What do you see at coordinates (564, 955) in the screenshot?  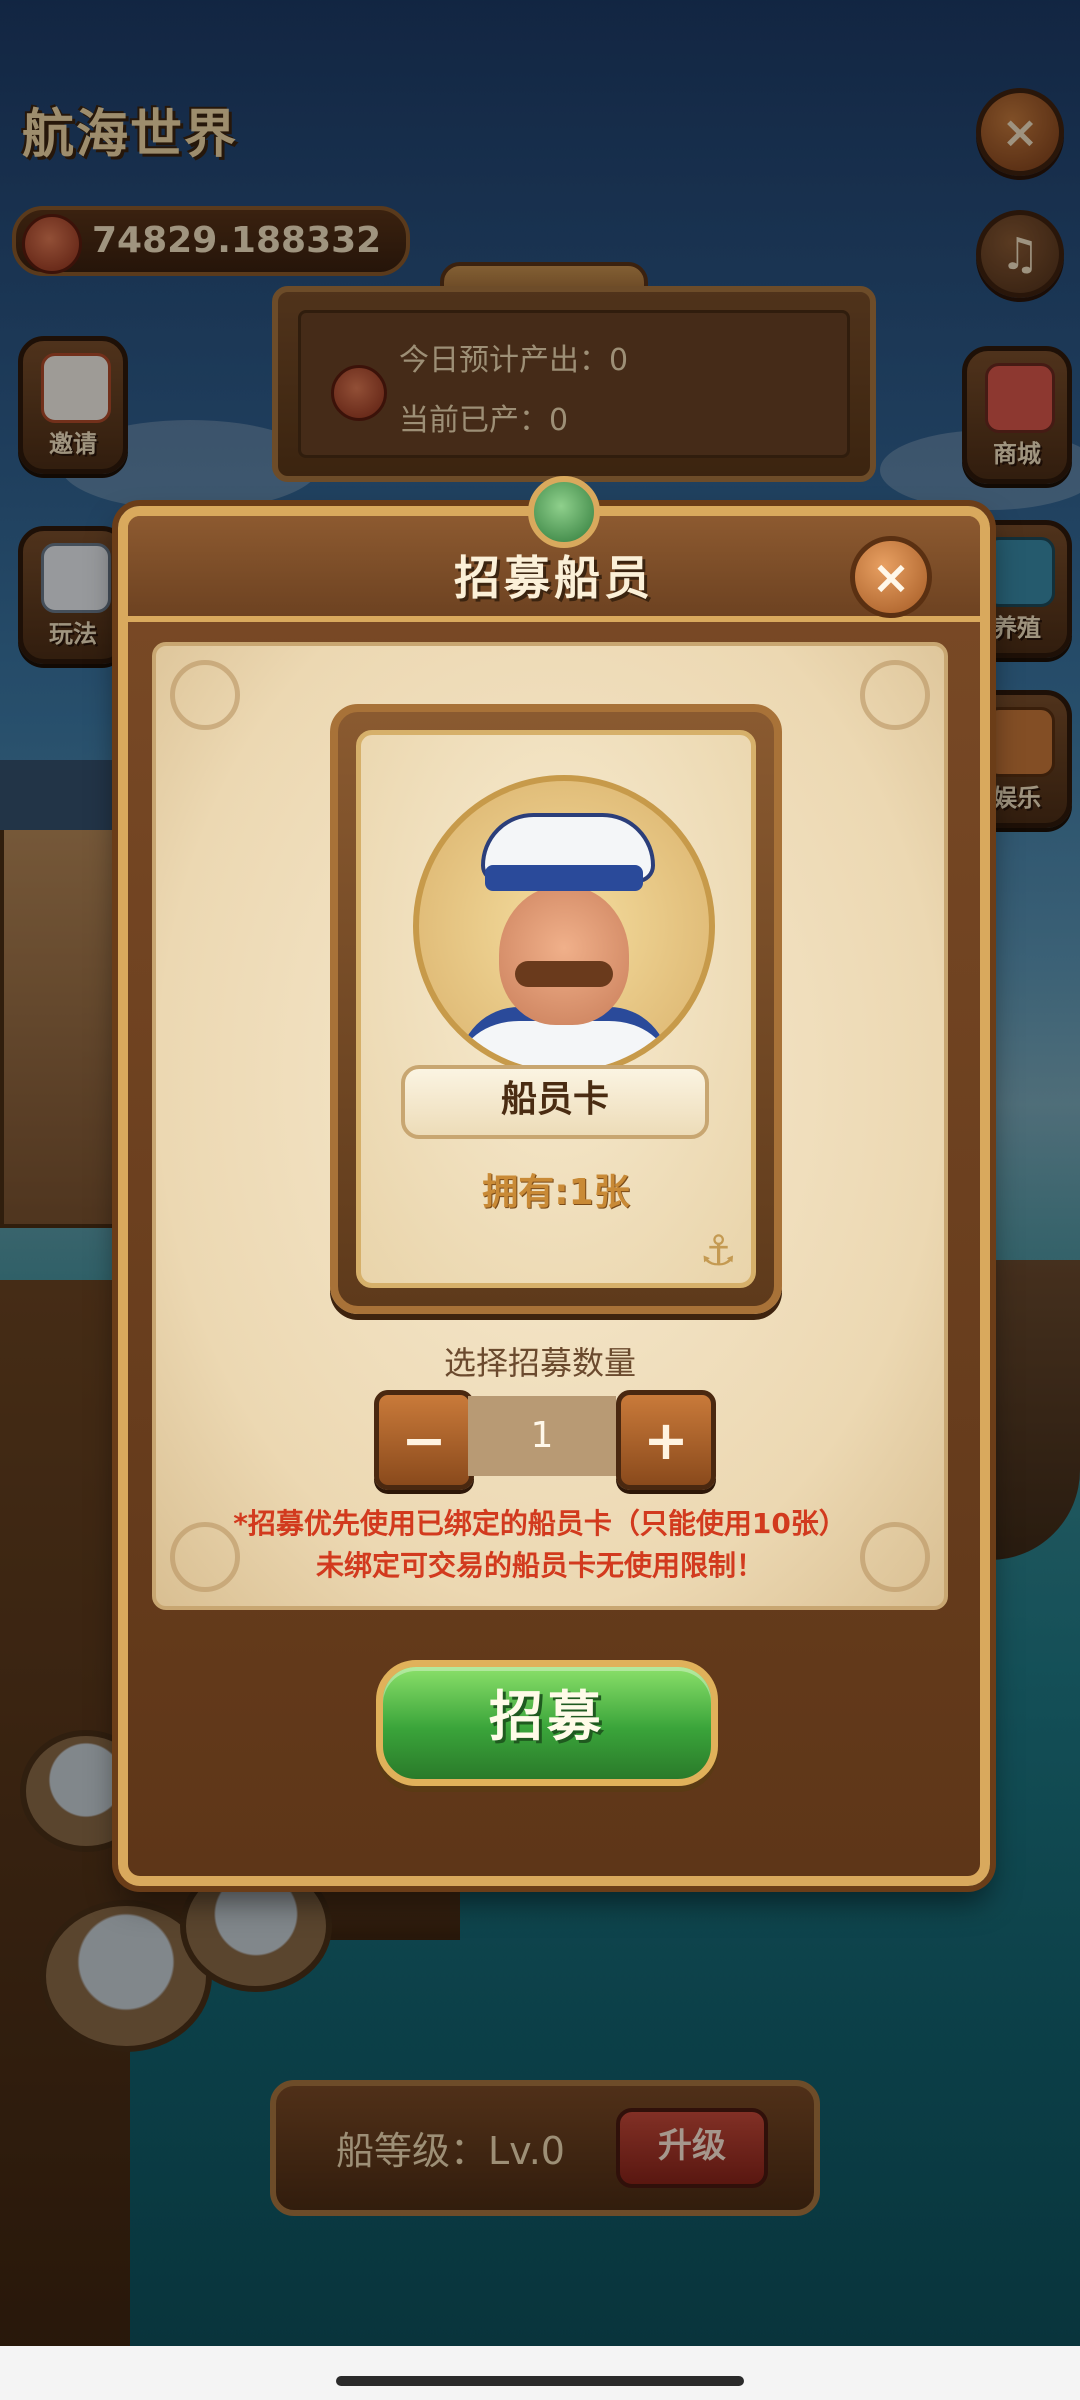 I see `sailor-face` at bounding box center [564, 955].